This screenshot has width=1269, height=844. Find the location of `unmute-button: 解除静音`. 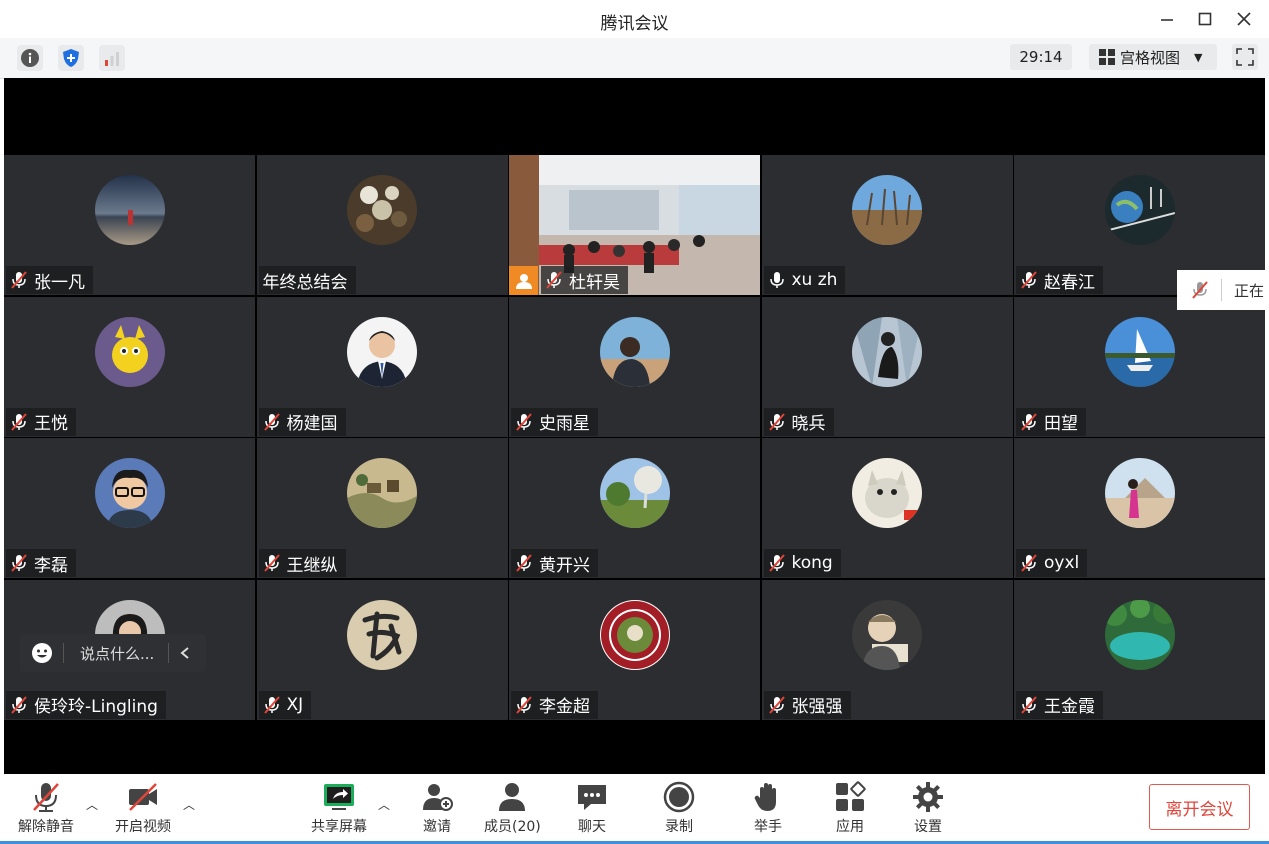

unmute-button: 解除静音 is located at coordinates (46, 808).